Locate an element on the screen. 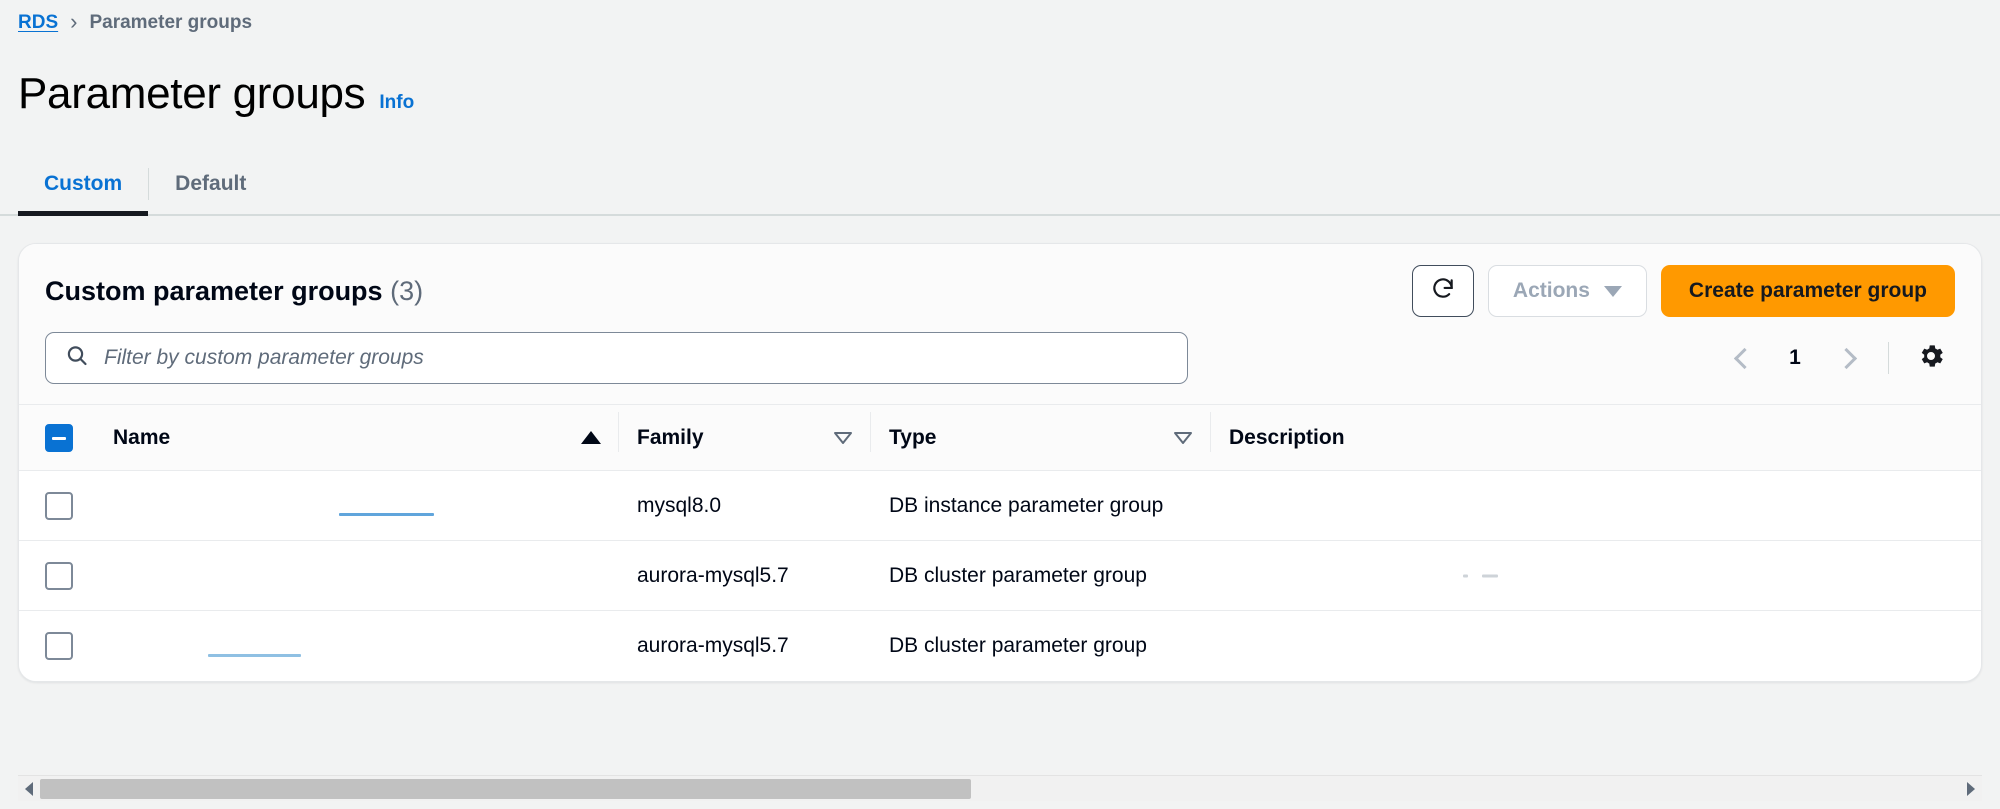  arrow-left-icon is located at coordinates (29, 788).